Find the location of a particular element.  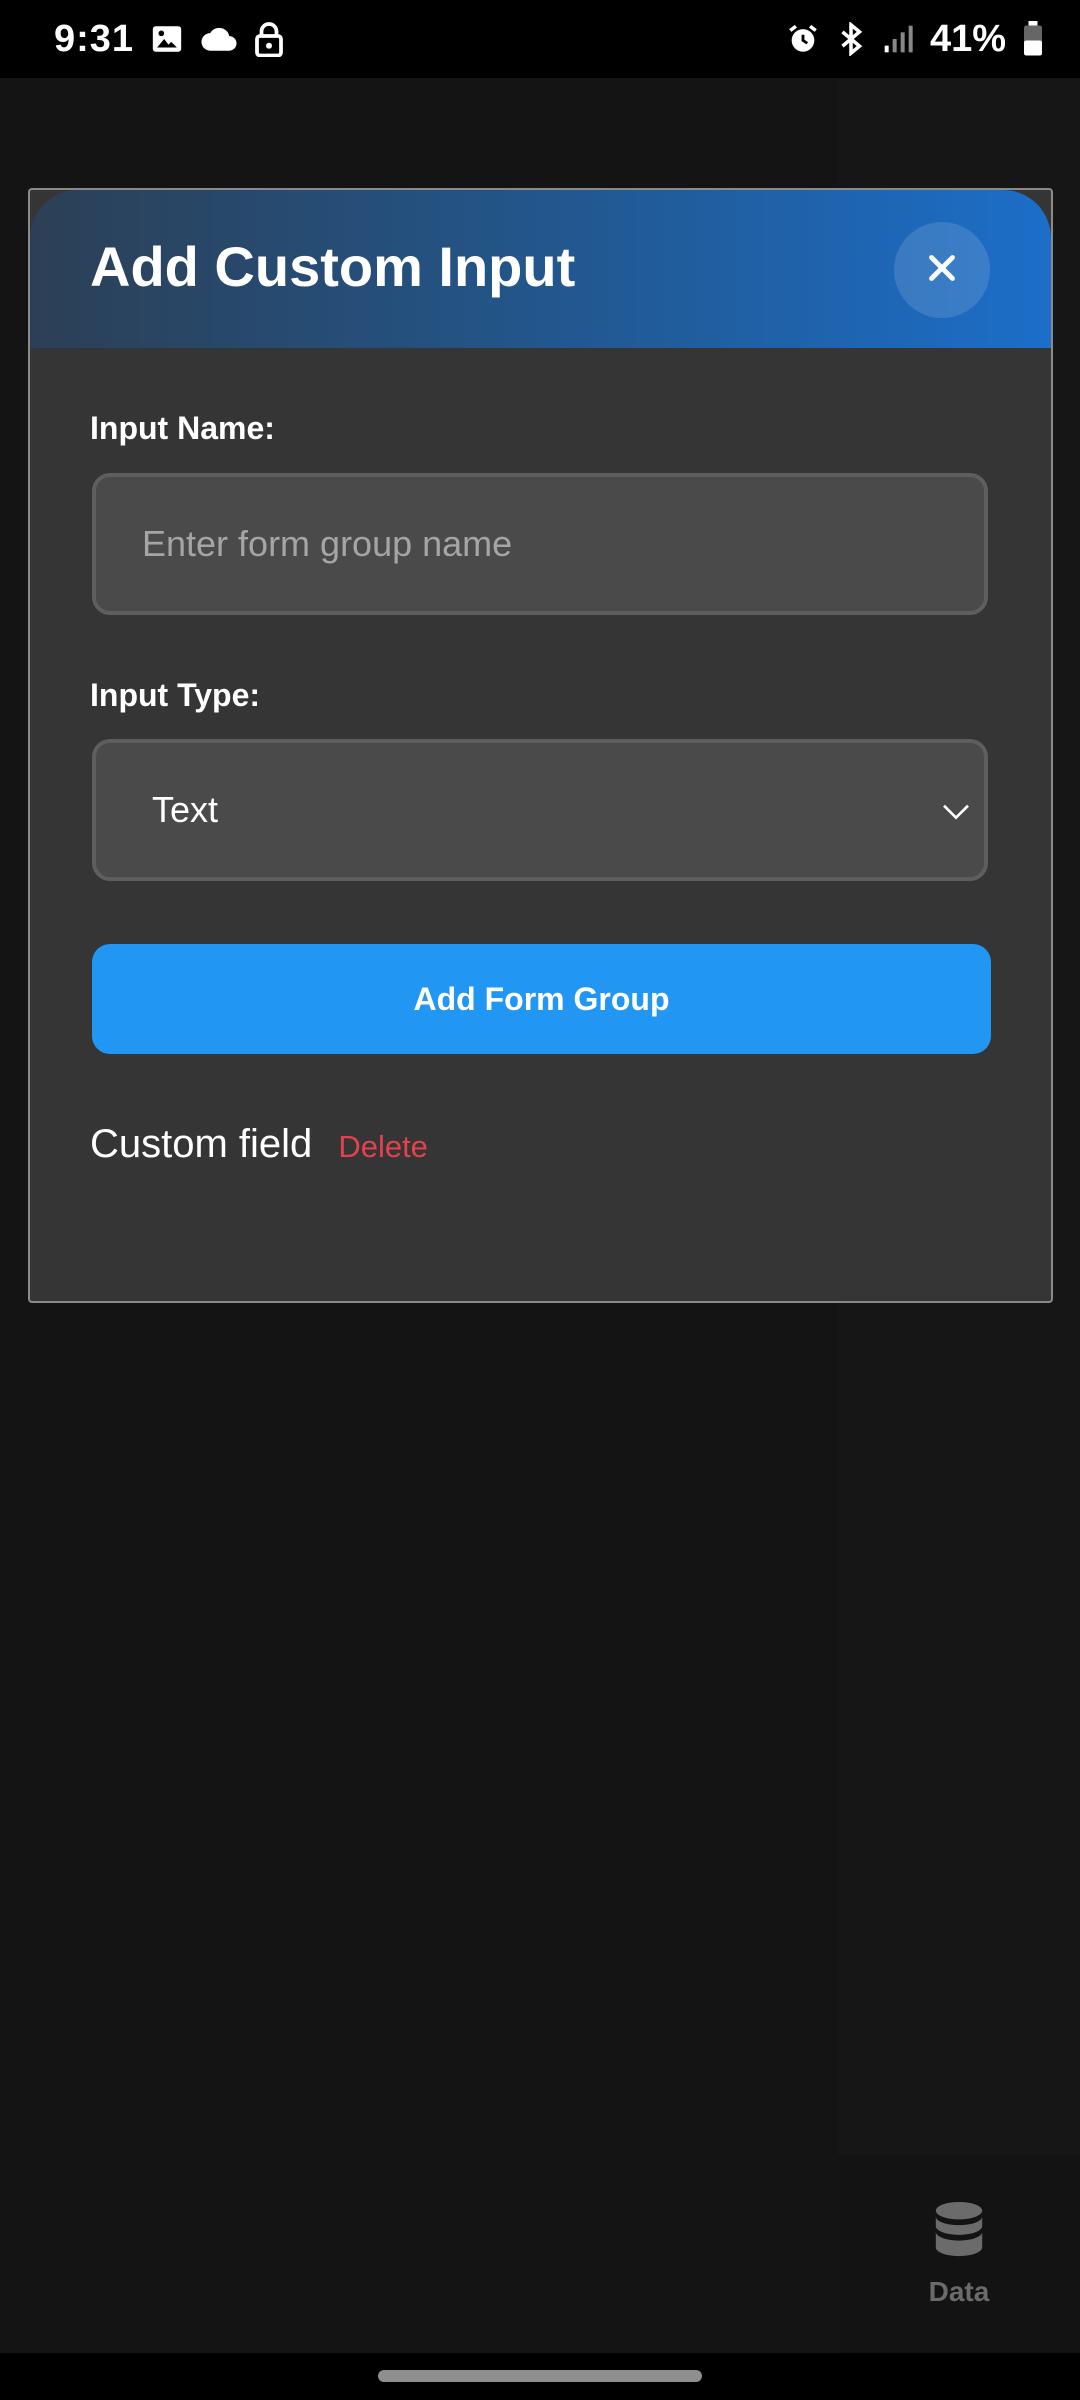

bluetooth-icon is located at coordinates (851, 39).